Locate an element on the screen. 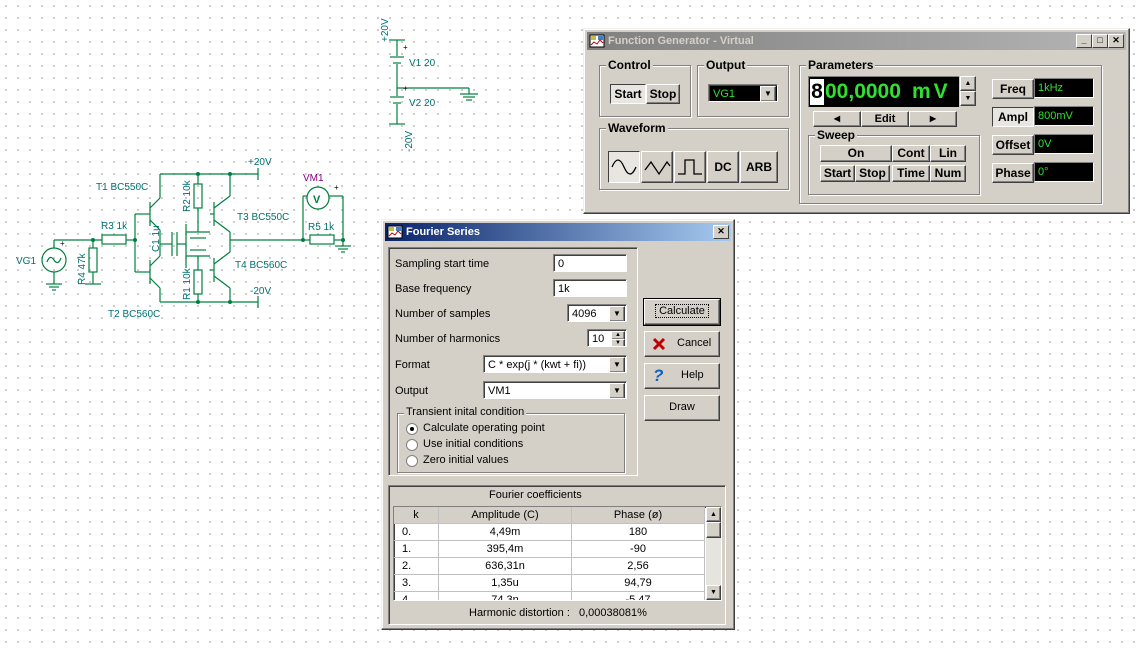  sweep-lin-button: Lin is located at coordinates (948, 153).